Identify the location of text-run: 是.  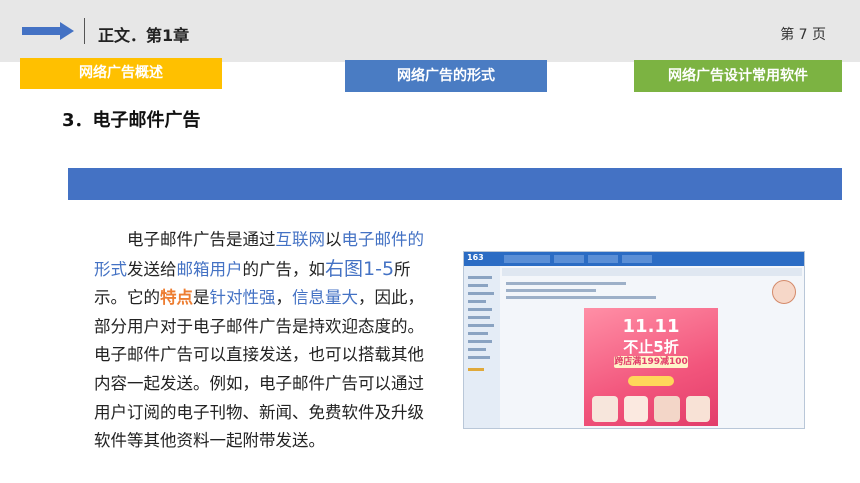
(201, 298).